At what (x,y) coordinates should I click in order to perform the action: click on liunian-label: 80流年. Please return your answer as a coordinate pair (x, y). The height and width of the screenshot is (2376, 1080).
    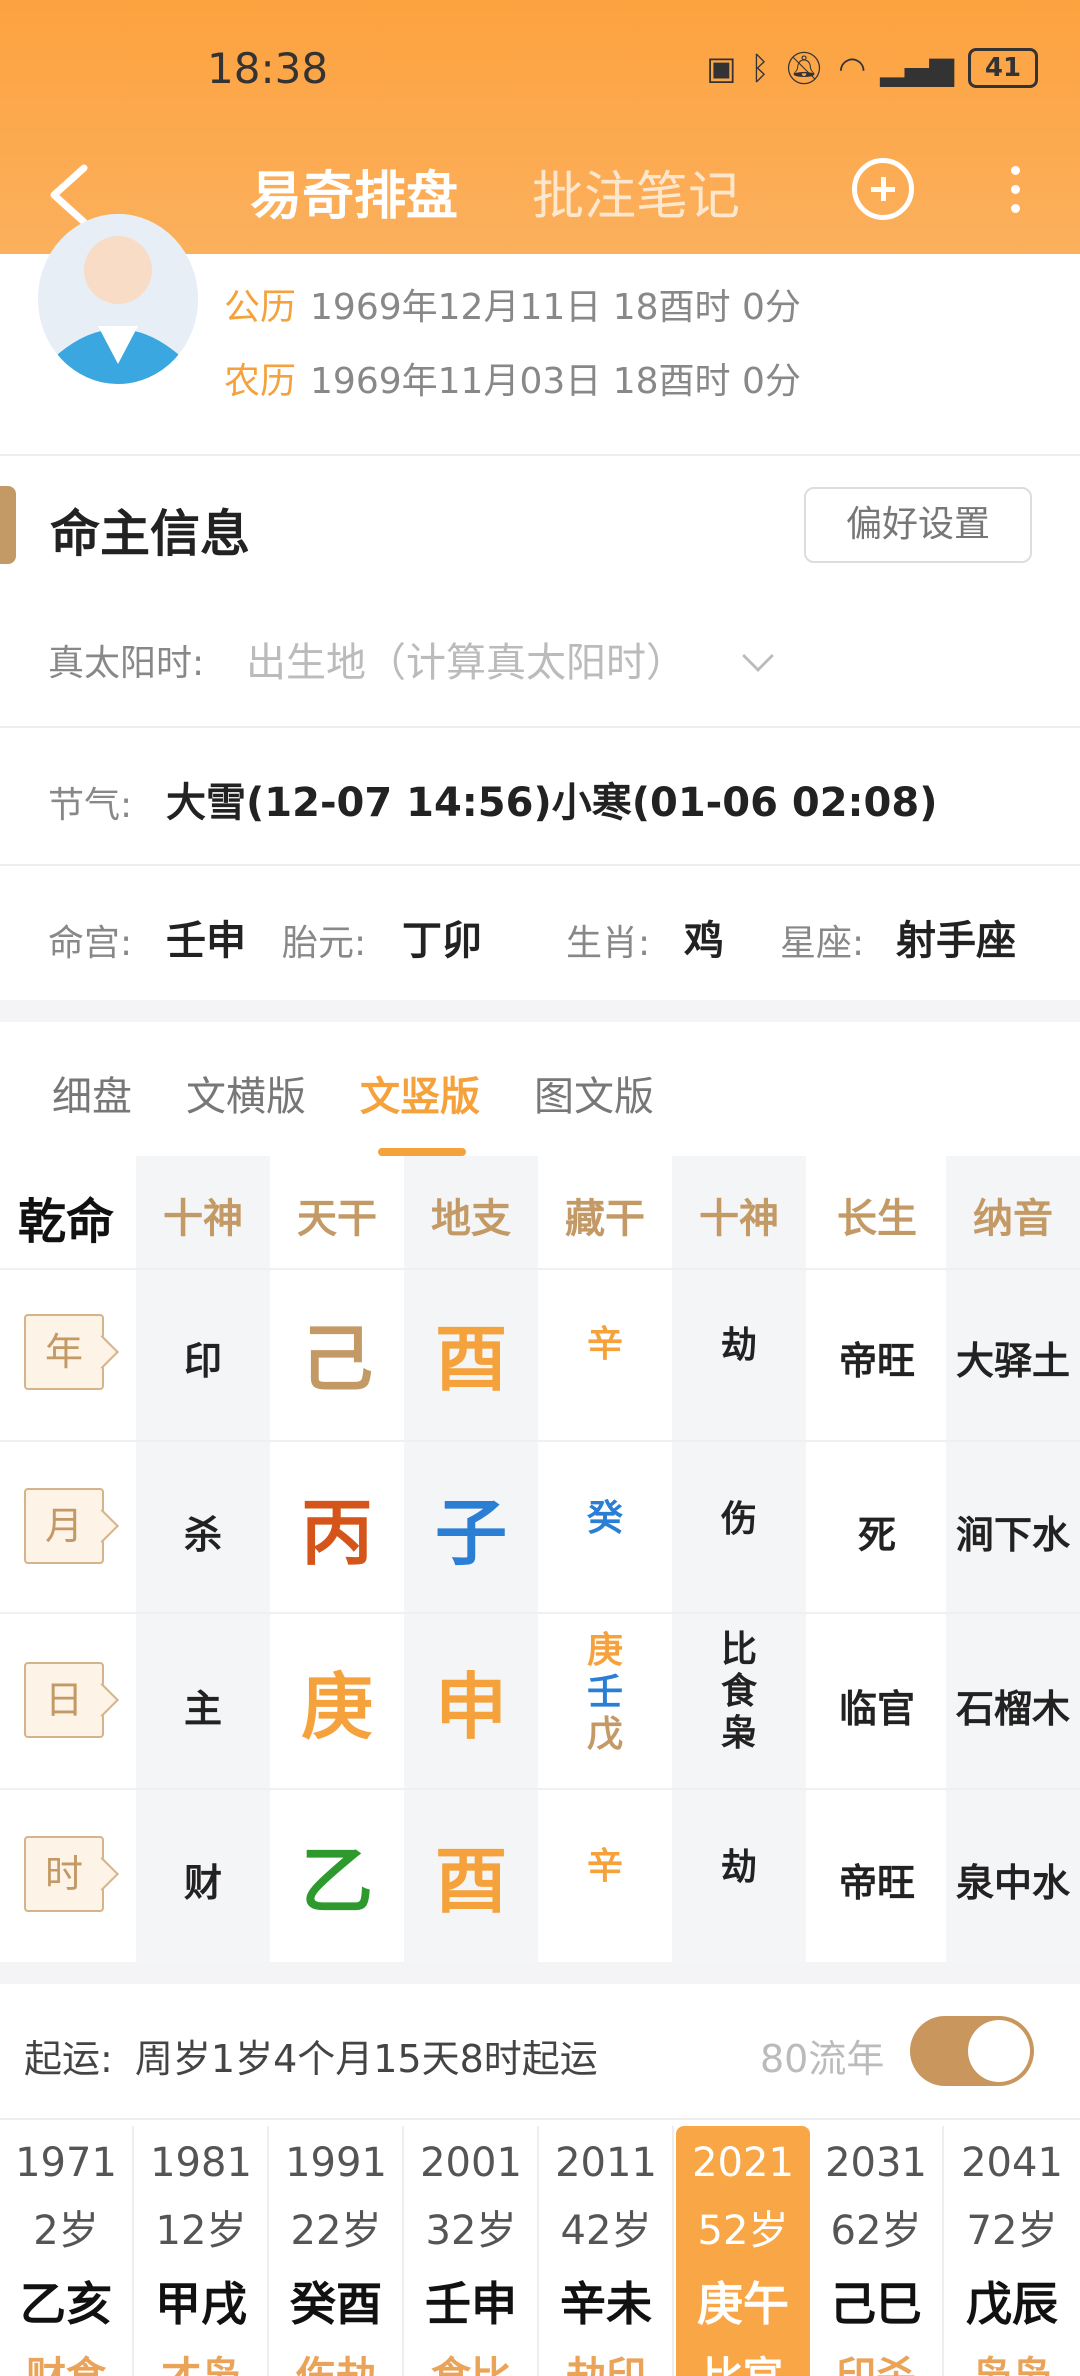
    Looking at the image, I should click on (822, 2059).